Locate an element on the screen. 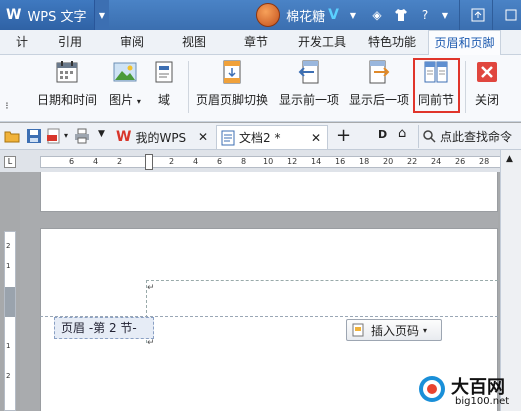  ribbon-tab-bar: 计 引用 审阅 视图 章节 开发工具 特色功能 页眉和页脚 is located at coordinates (260, 43).